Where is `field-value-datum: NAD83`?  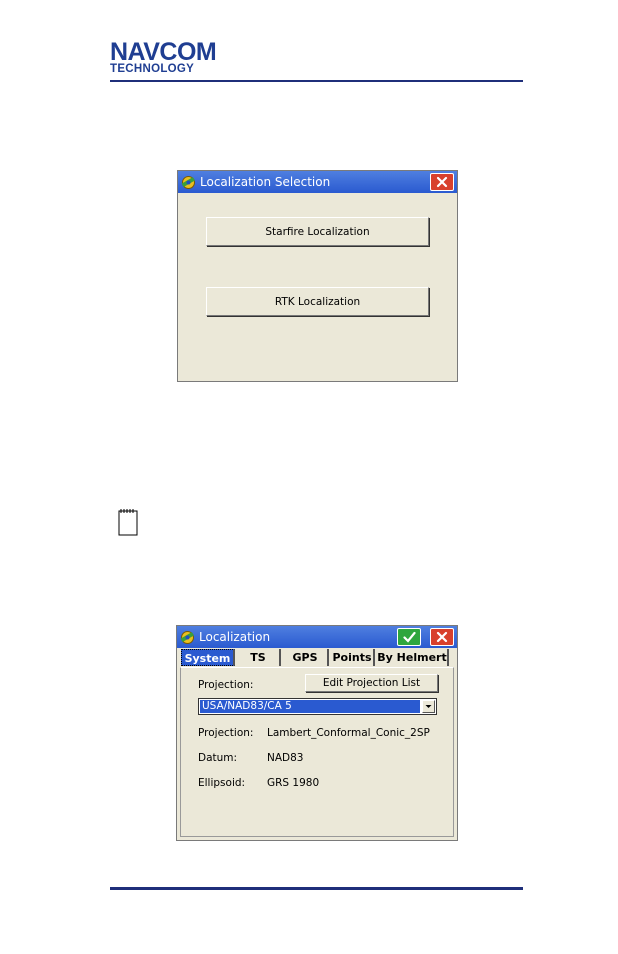
field-value-datum: NAD83 is located at coordinates (285, 758).